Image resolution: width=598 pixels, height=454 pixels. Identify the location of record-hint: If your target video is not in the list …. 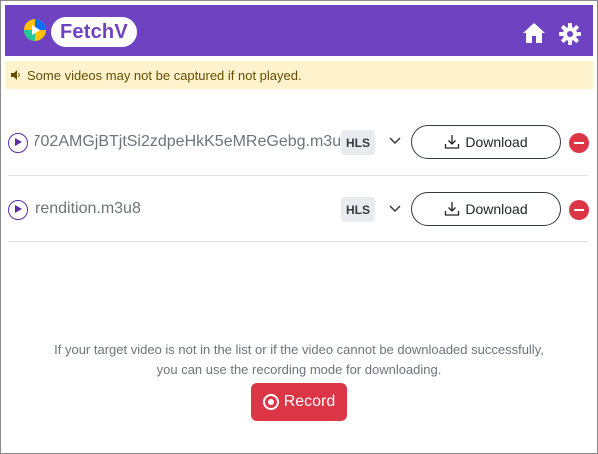
(299, 360).